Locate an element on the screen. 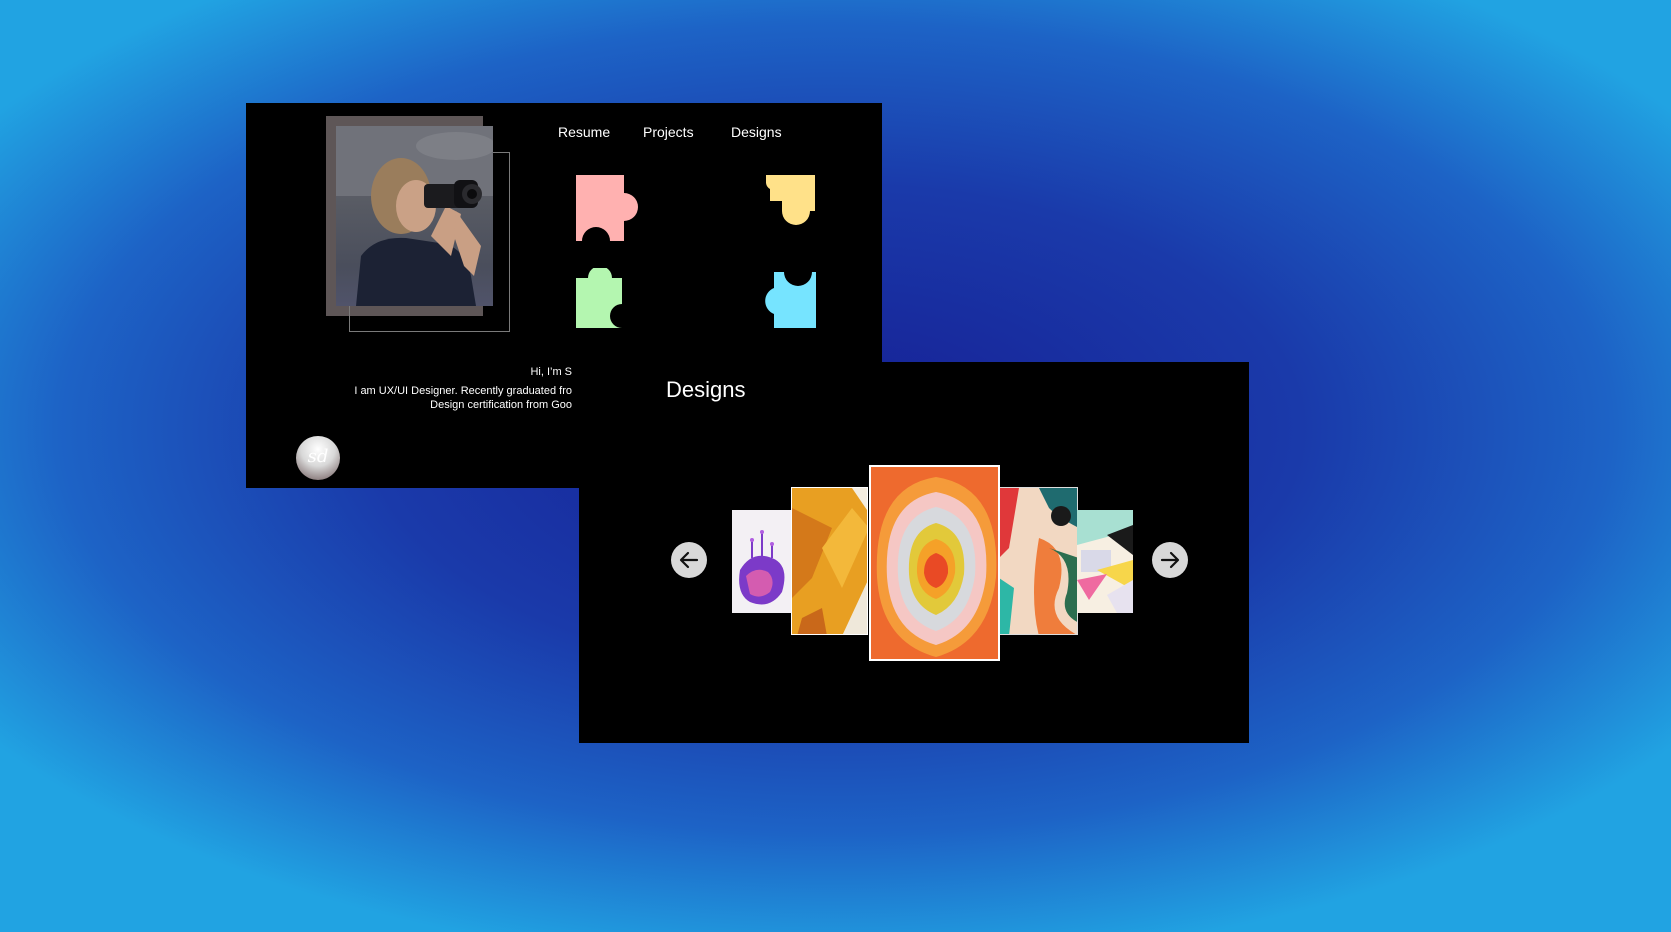  carousel-prev-button is located at coordinates (689, 560).